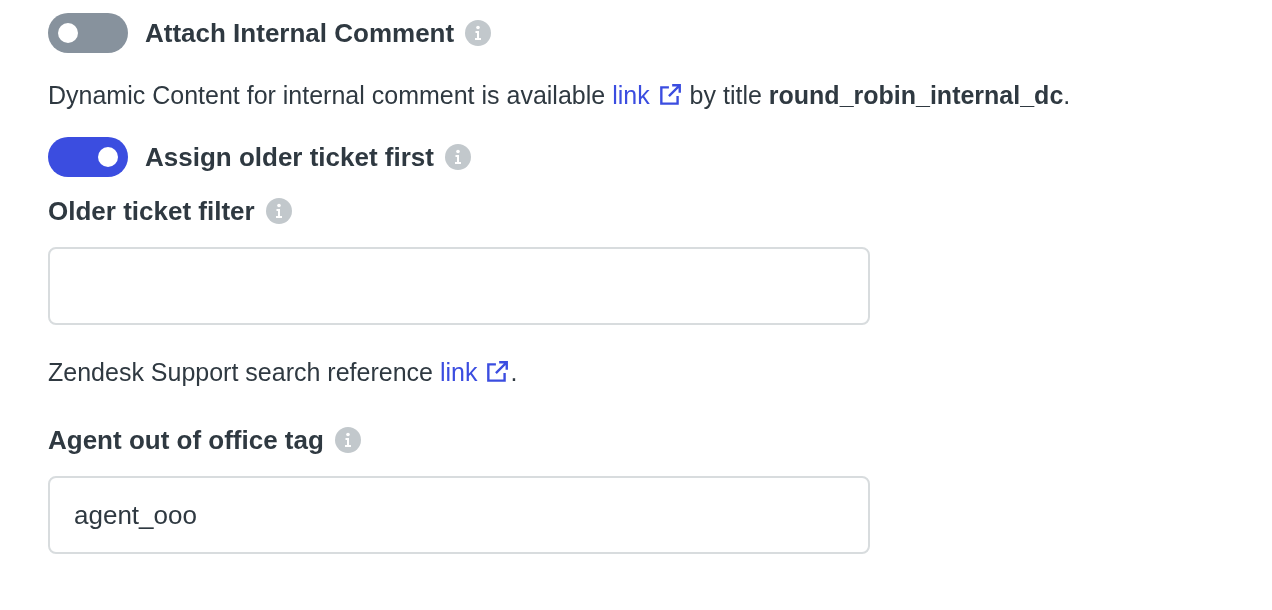 The width and height of the screenshot is (1272, 610). What do you see at coordinates (497, 372) in the screenshot?
I see `external-link-icon` at bounding box center [497, 372].